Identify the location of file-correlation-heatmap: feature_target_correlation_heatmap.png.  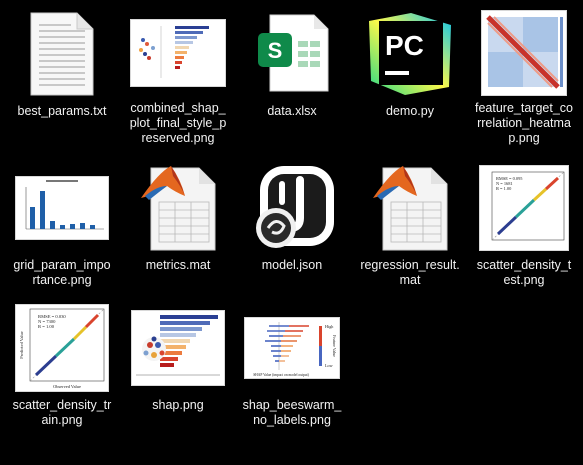
(524, 76).